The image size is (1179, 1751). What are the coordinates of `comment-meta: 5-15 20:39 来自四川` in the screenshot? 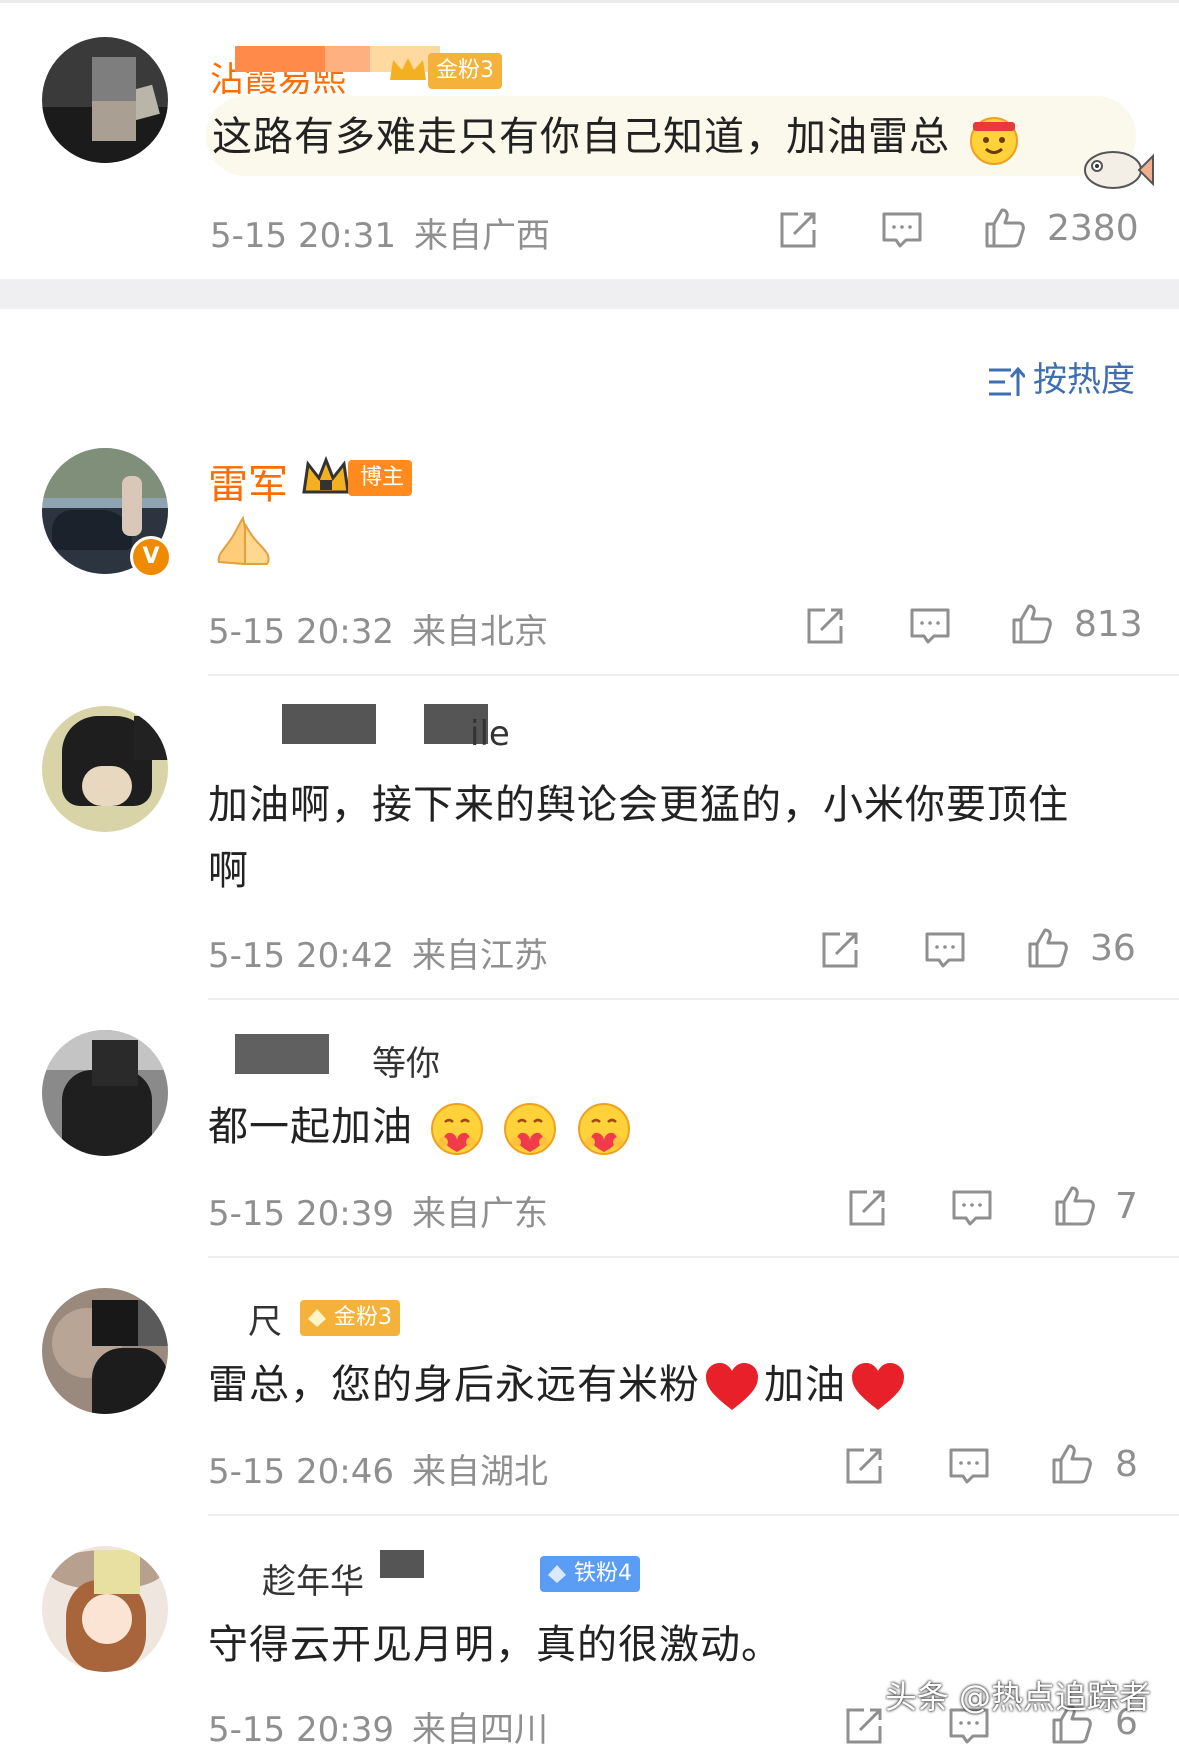 It's located at (387, 1726).